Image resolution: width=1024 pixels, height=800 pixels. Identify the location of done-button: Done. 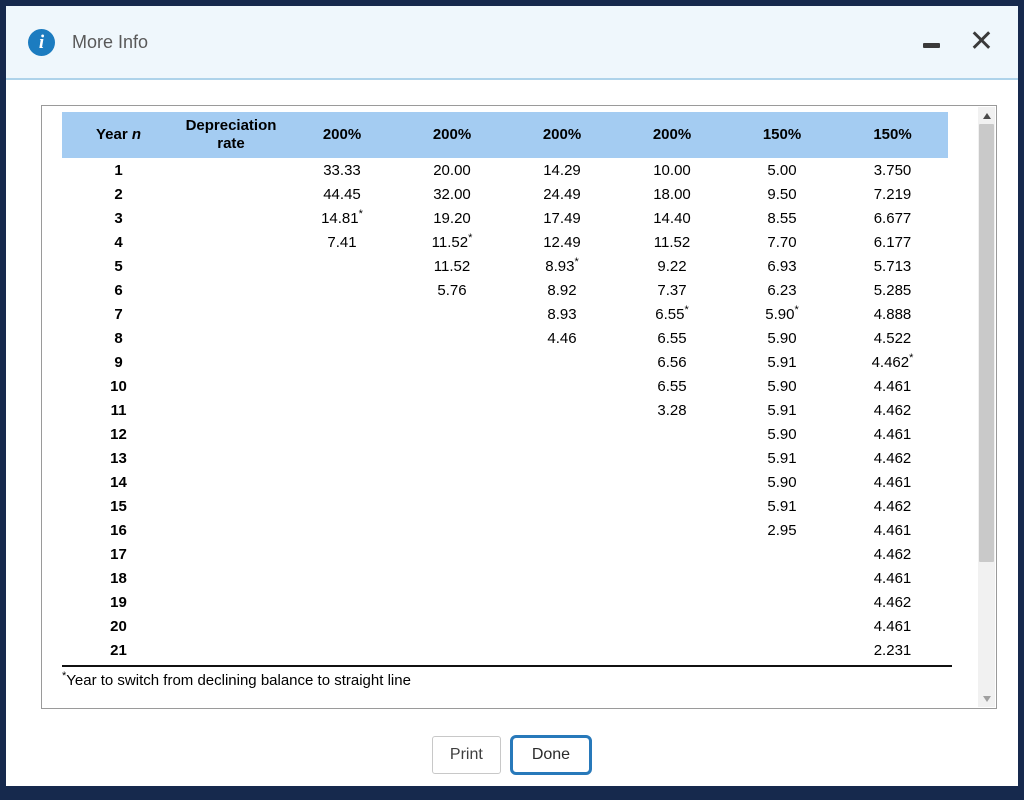
(551, 755).